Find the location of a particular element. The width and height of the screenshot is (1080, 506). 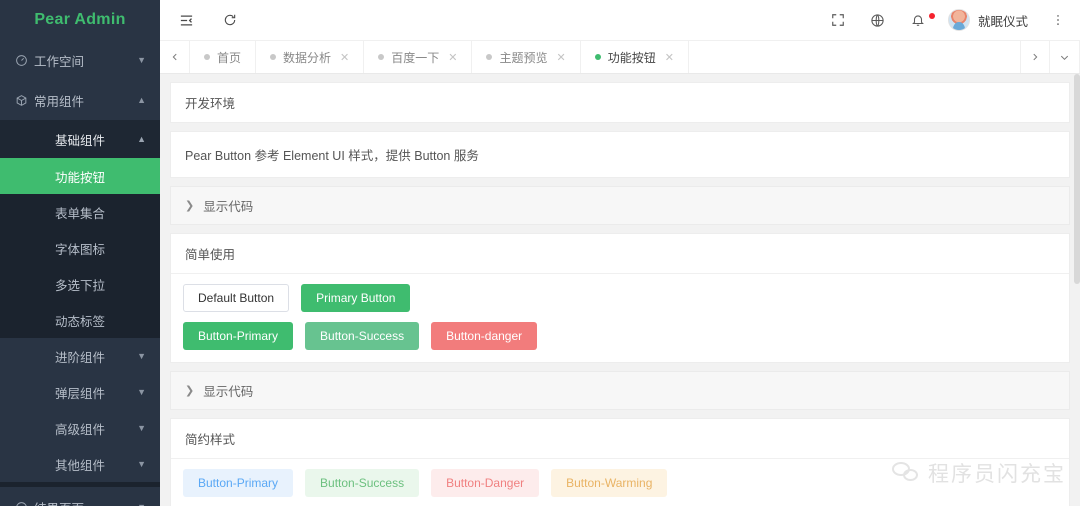

sidebar-item-function-button: 功能按钮 is located at coordinates (80, 176).